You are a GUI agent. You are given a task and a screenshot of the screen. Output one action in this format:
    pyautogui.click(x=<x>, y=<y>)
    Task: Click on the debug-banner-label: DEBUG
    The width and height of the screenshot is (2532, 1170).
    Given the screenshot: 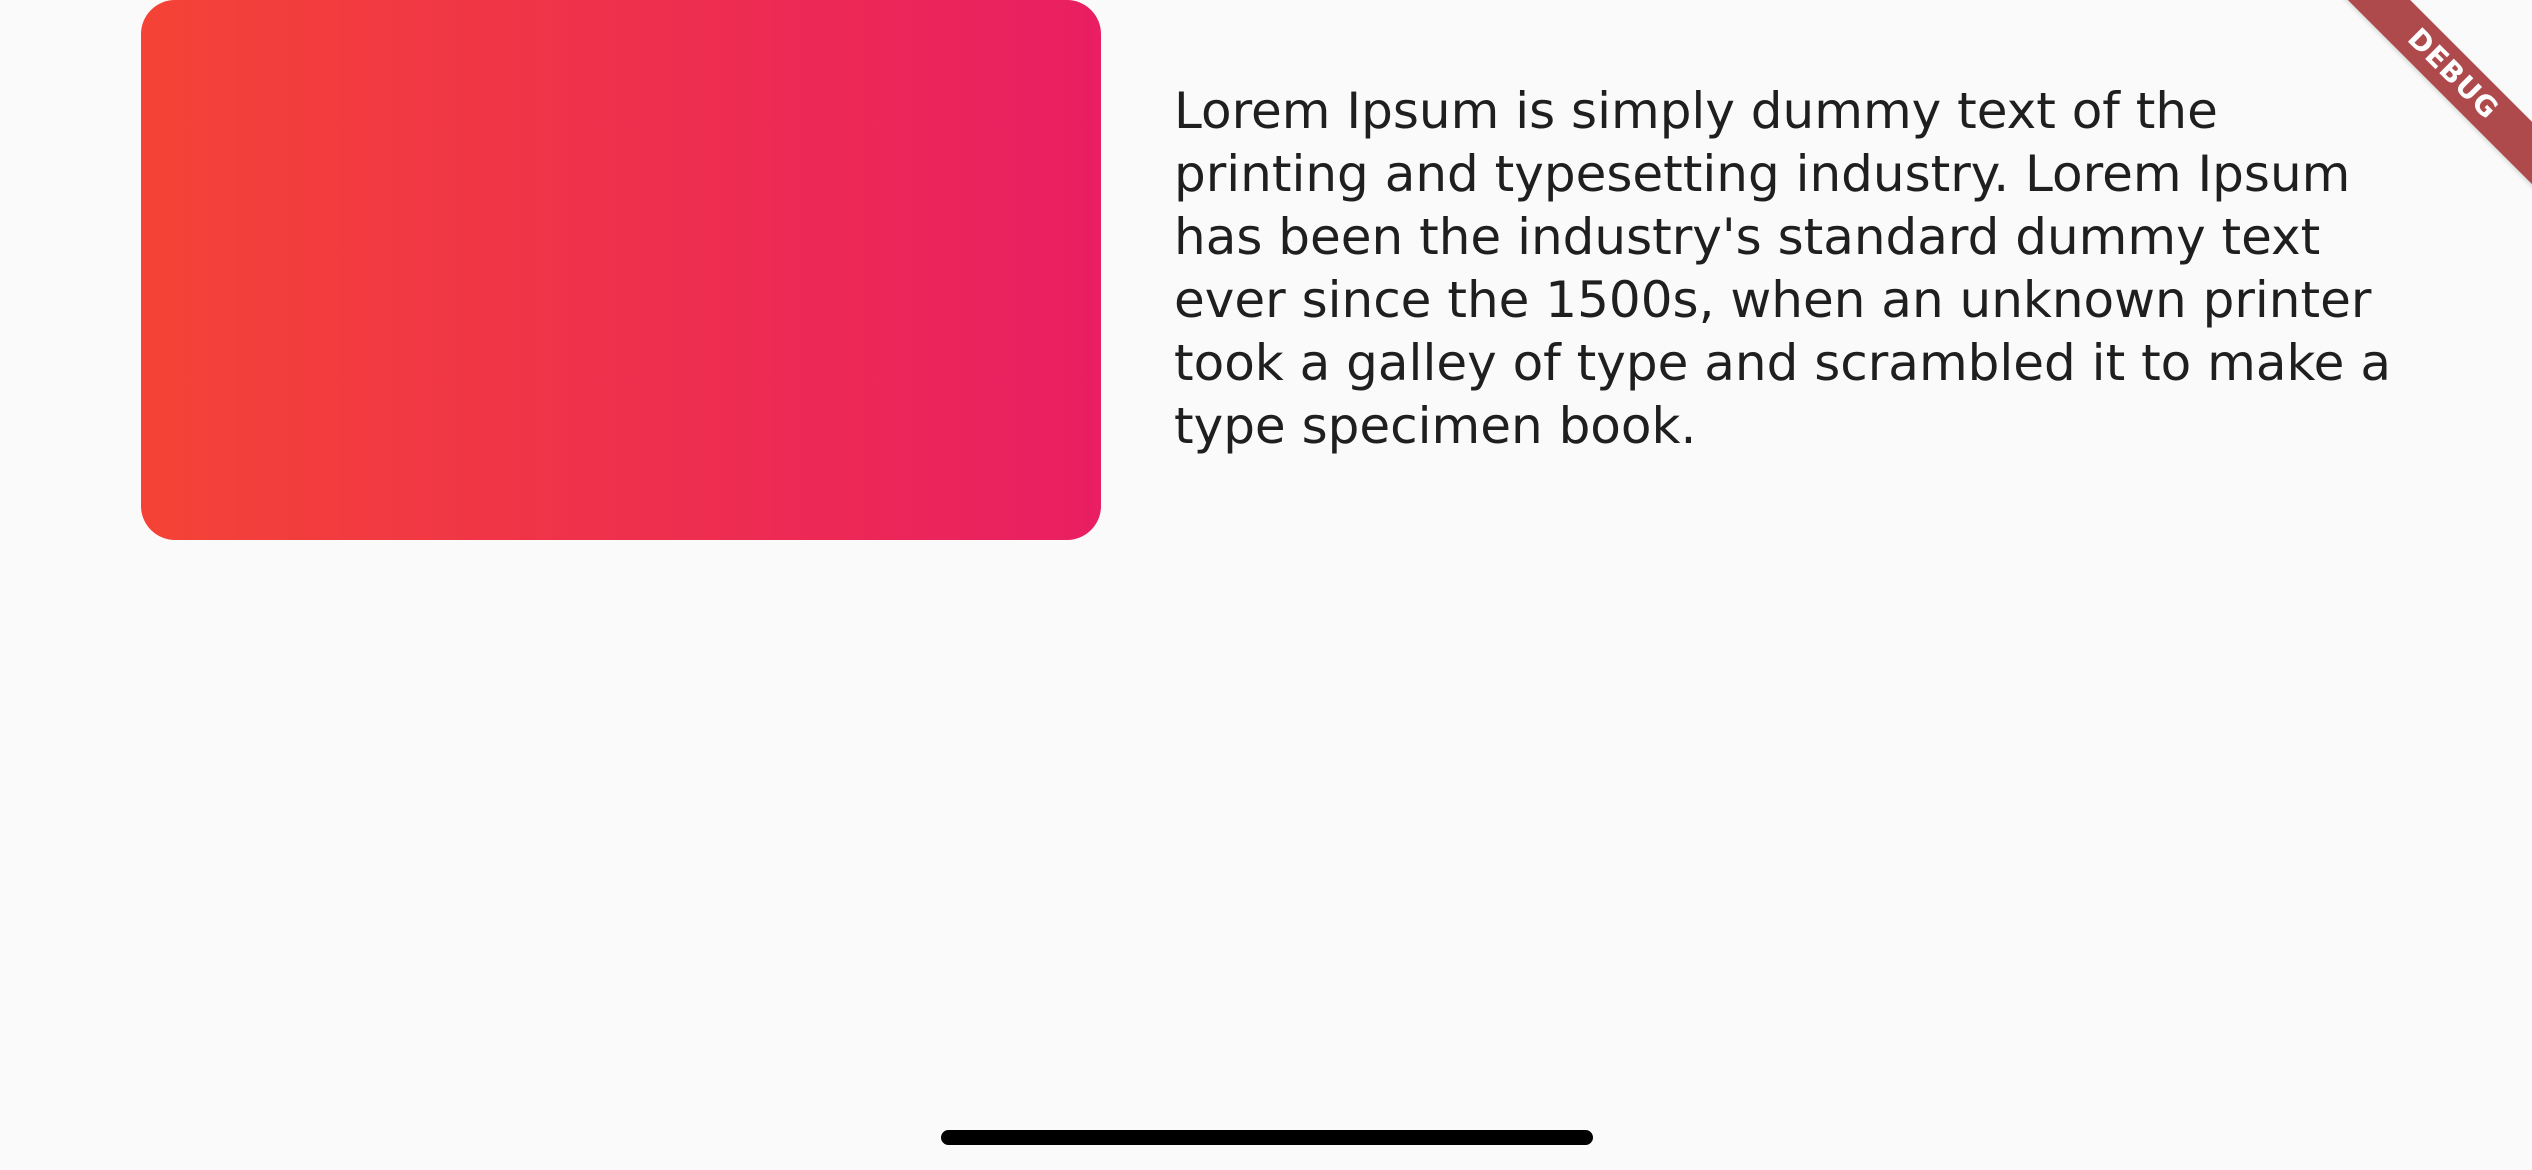 What is the action you would take?
    pyautogui.click(x=2432, y=100)
    